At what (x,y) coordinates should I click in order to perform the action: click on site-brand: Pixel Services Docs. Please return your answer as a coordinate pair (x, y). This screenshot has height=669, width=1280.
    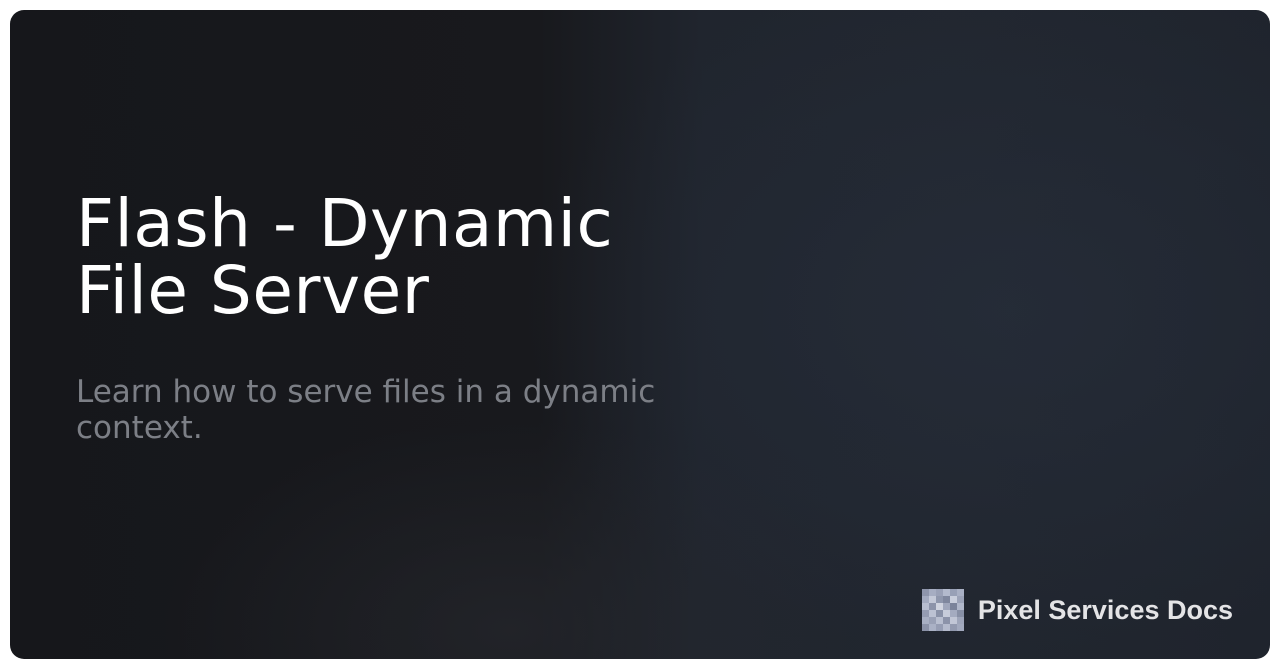
    Looking at the image, I should click on (1077, 610).